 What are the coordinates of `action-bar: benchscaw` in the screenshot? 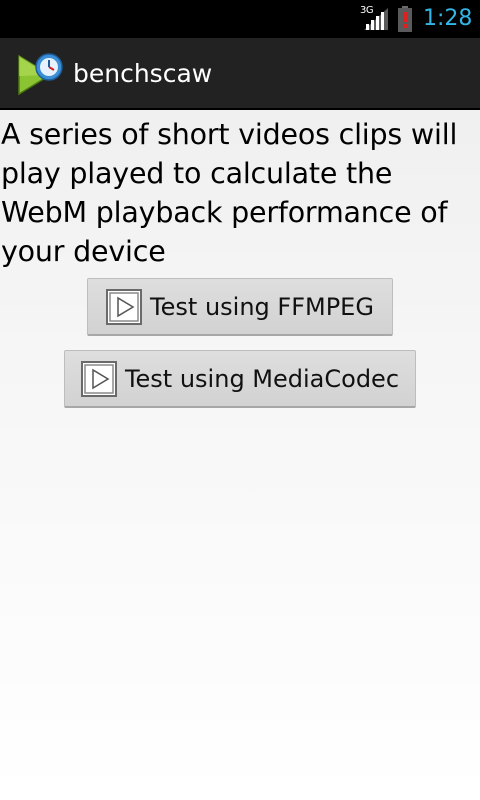 It's located at (240, 74).